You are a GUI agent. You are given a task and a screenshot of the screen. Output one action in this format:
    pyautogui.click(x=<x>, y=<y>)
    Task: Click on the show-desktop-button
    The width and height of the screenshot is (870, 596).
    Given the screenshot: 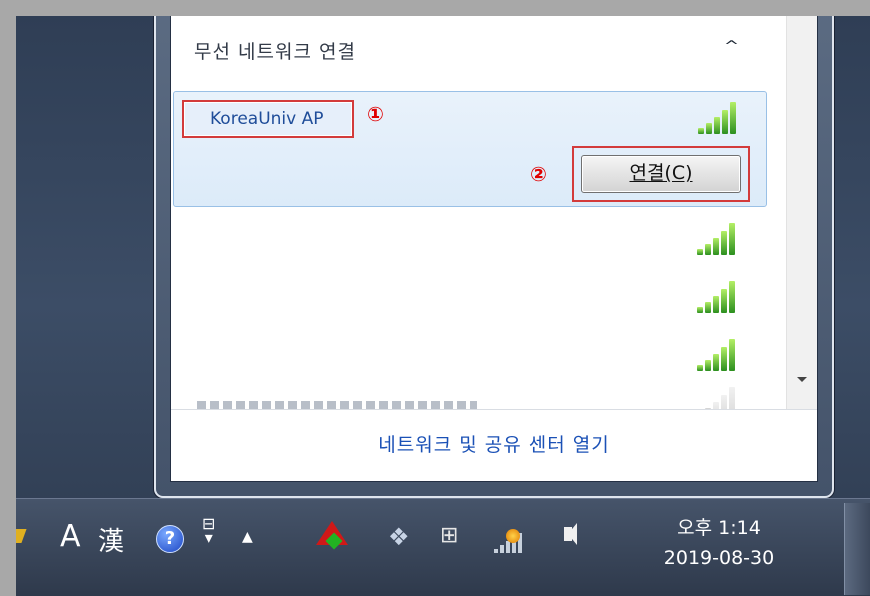 What is the action you would take?
    pyautogui.click(x=857, y=549)
    